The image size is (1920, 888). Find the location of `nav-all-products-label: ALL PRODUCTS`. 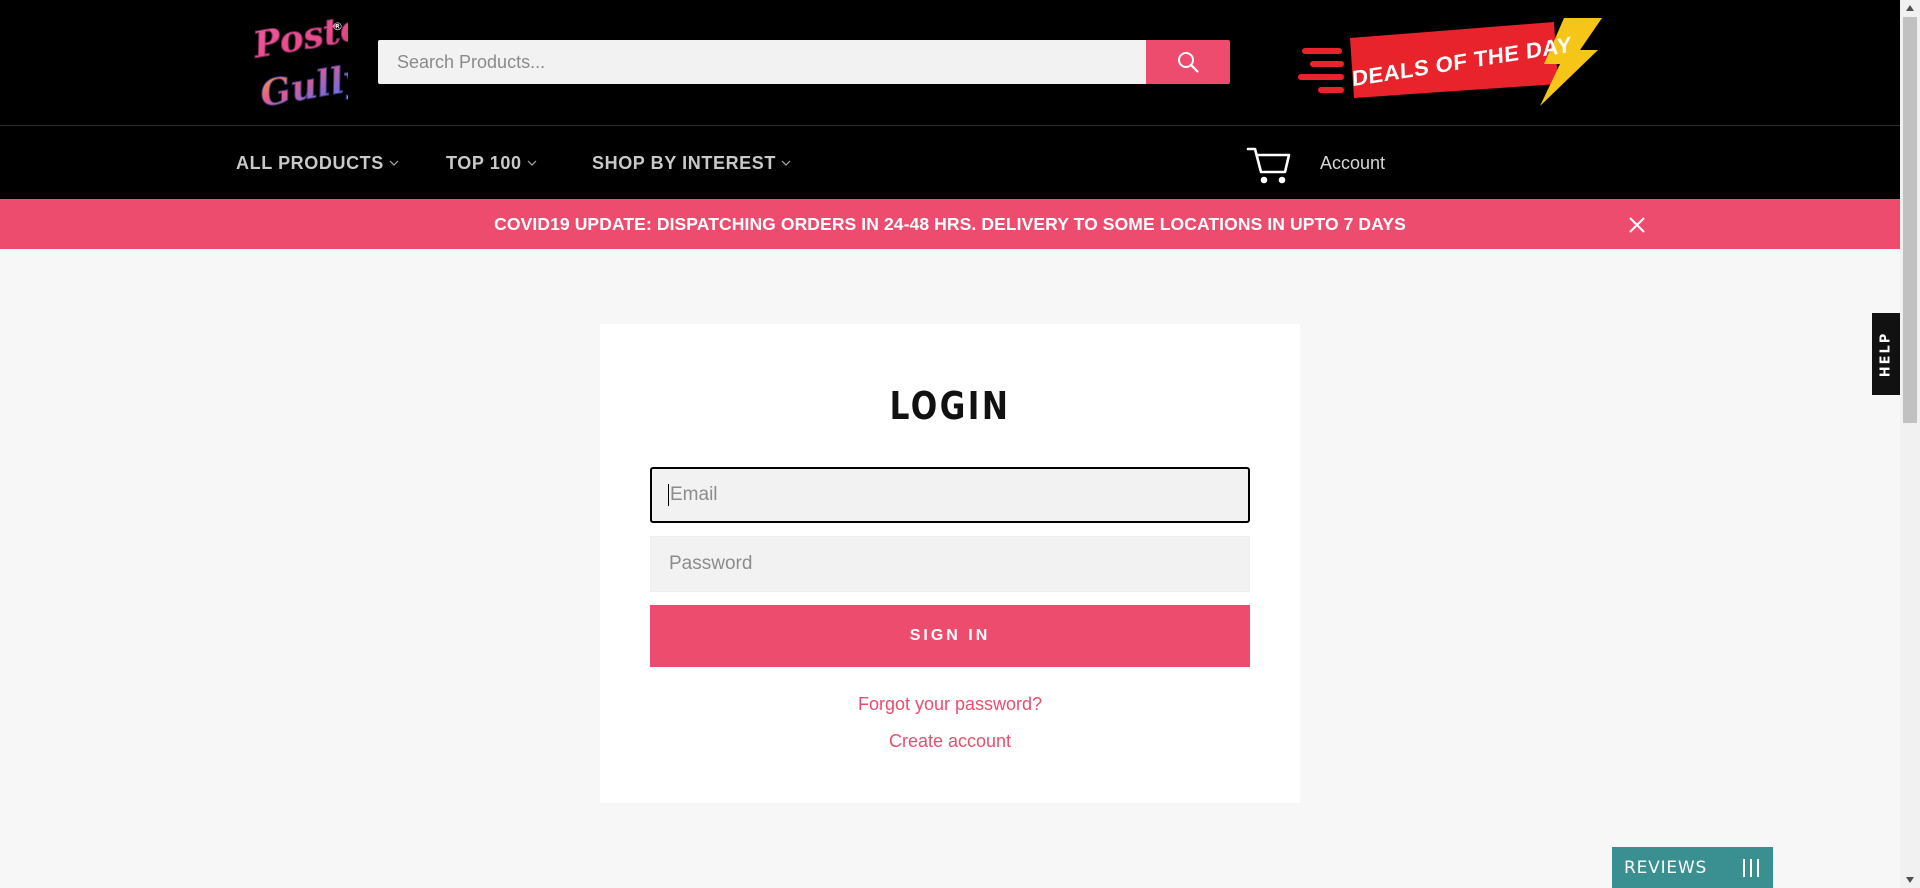

nav-all-products-label: ALL PRODUCTS is located at coordinates (310, 162).